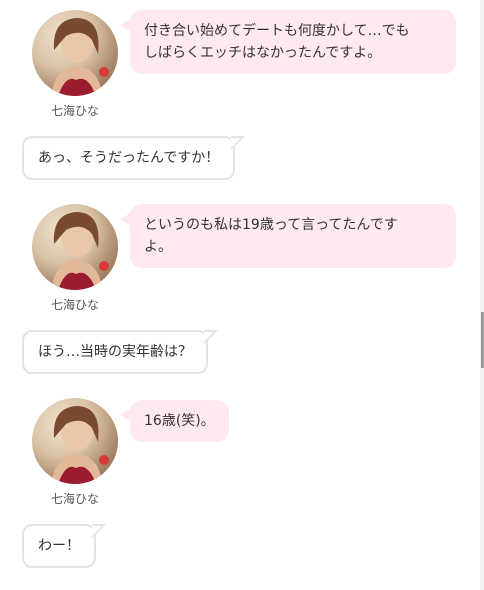 This screenshot has width=484, height=590. I want to click on message-text-line: しばらくエッチはなかったんですよ。, so click(263, 53).